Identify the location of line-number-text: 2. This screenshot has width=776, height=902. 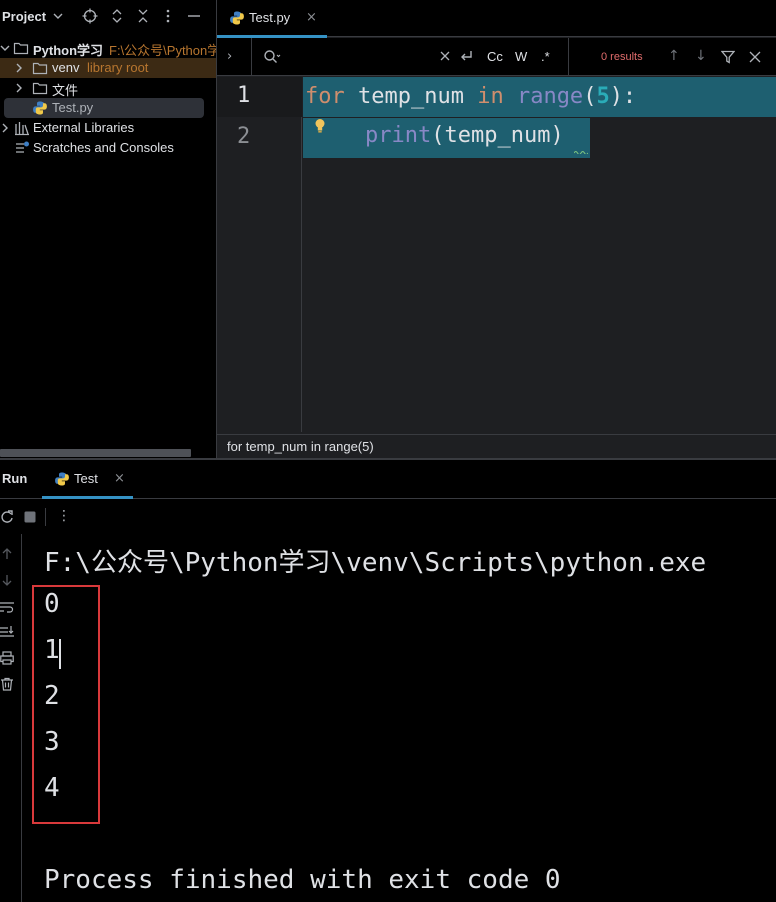
(244, 136).